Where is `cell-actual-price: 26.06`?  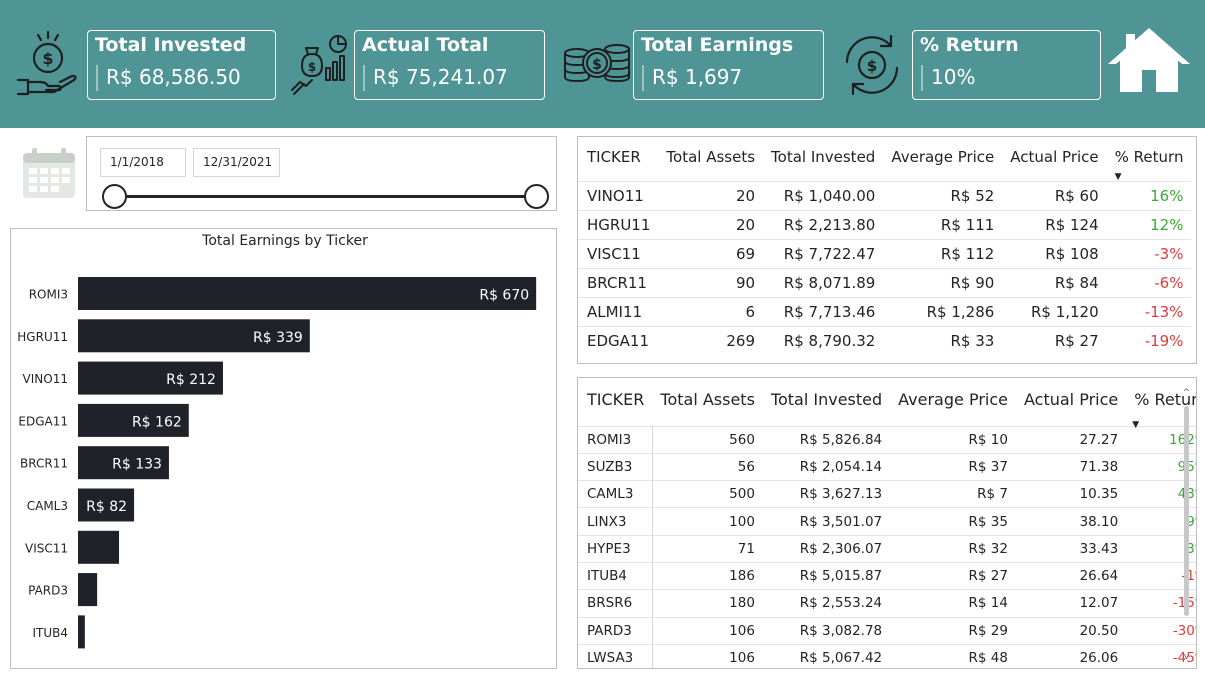 cell-actual-price: 26.06 is located at coordinates (1071, 655).